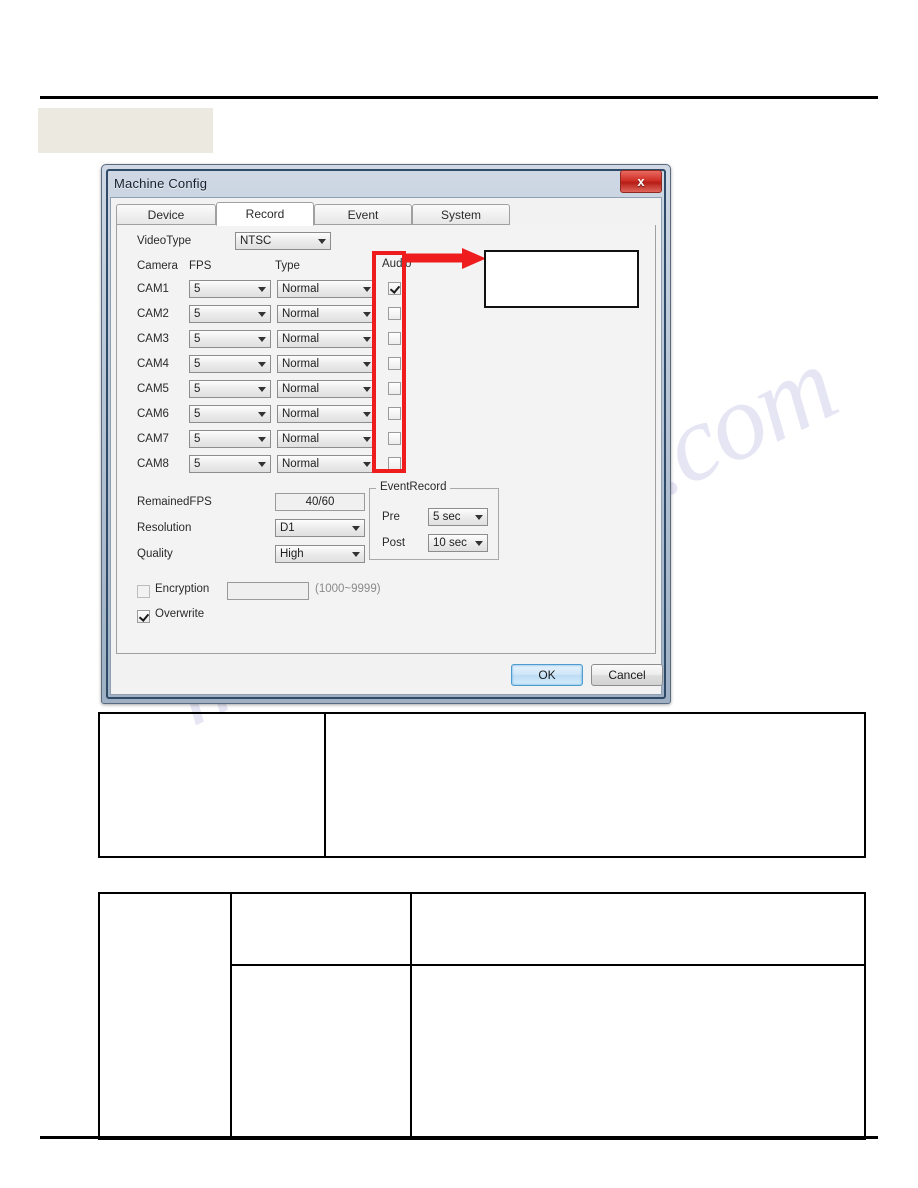 The image size is (918, 1188). I want to click on remained-fps-value: 40/60, so click(320, 502).